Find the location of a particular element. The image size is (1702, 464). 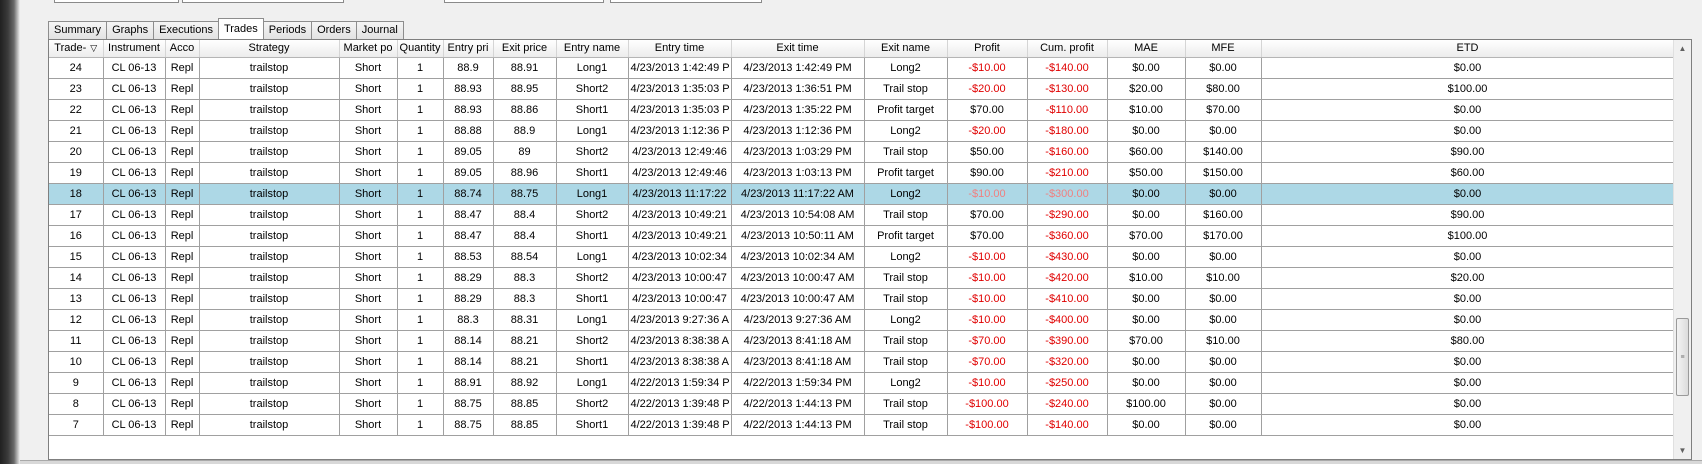

column-header-label: Exit name is located at coordinates (905, 48).